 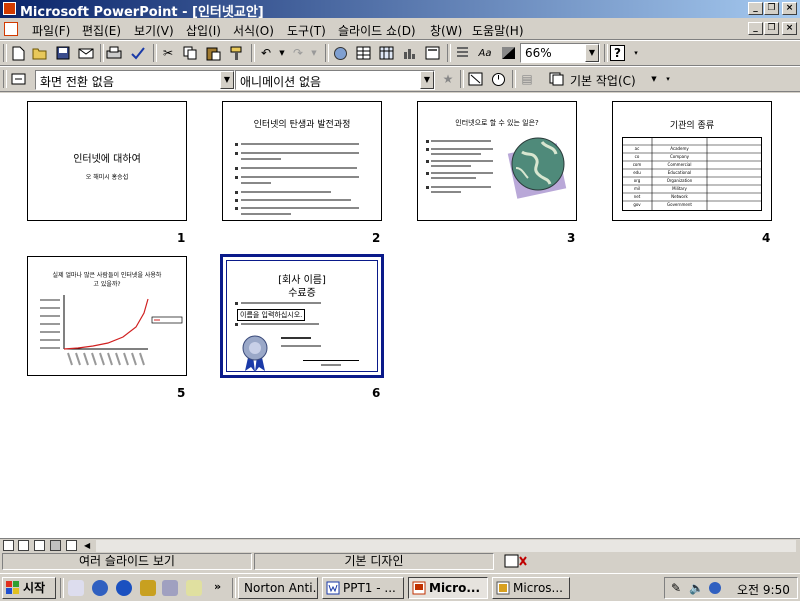 What do you see at coordinates (603, 80) in the screenshot?
I see `common-tasks-button: 기본 작업(C)` at bounding box center [603, 80].